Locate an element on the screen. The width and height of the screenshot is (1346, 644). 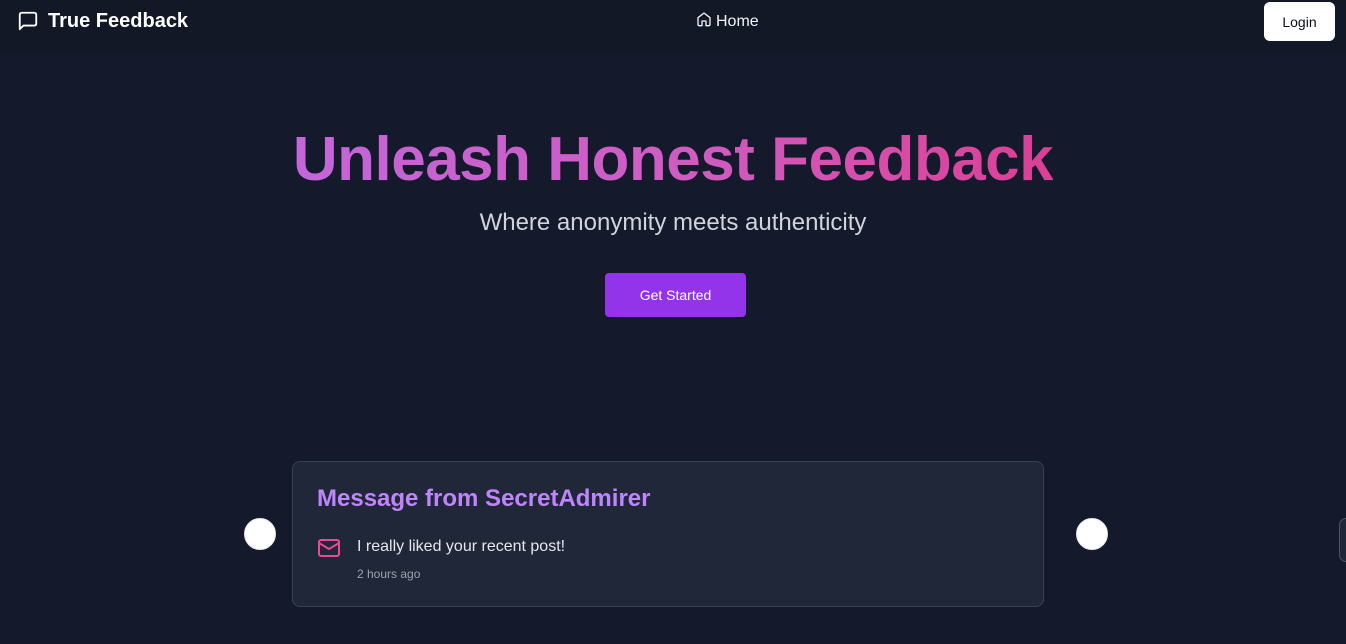
hero-title: Unleash Honest Feedback is located at coordinates (673, 160).